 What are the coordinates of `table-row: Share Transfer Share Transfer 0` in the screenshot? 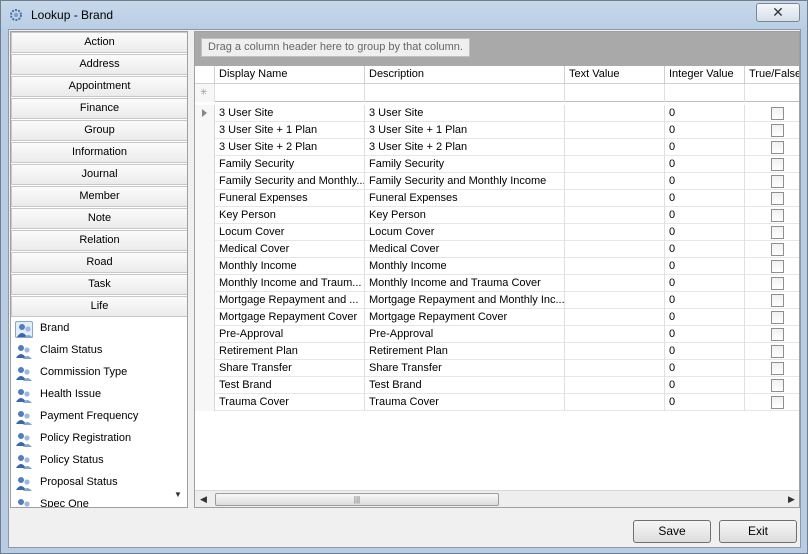 It's located at (497, 368).